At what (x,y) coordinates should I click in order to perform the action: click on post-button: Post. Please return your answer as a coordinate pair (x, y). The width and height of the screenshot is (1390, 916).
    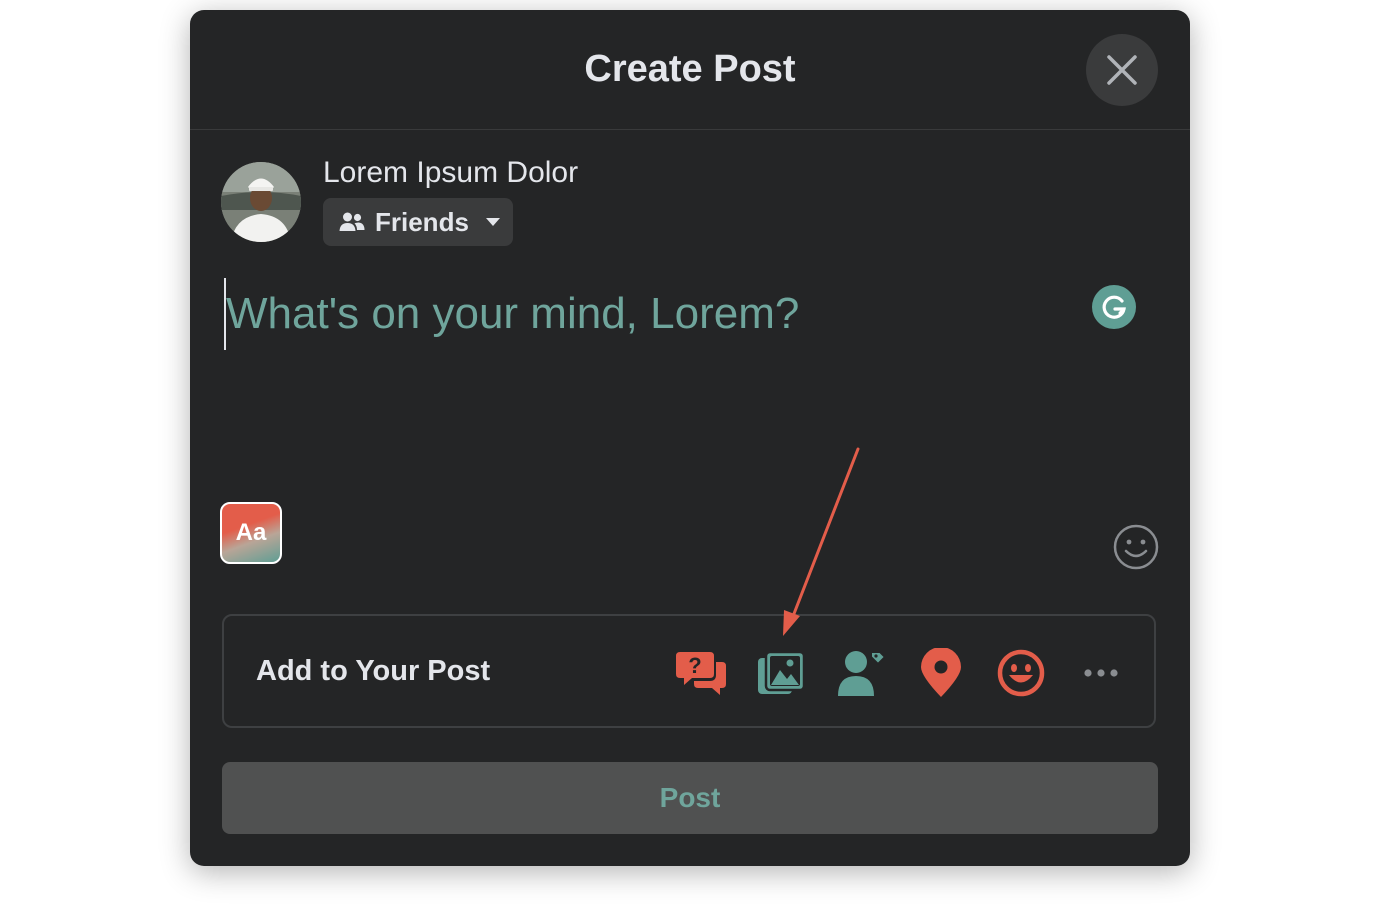
    Looking at the image, I should click on (690, 798).